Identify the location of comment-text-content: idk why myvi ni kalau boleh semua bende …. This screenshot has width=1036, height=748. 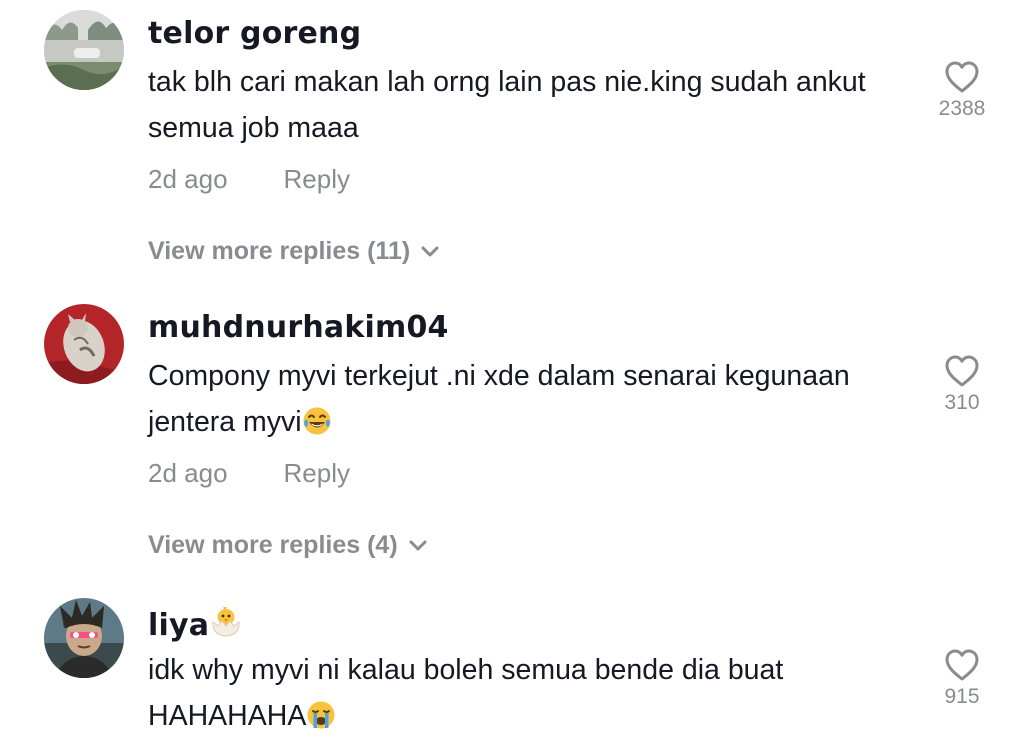
(466, 693).